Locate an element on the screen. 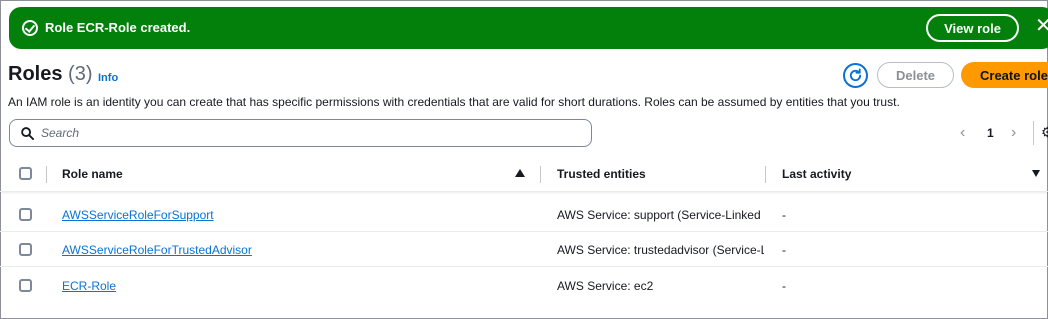 The height and width of the screenshot is (319, 1048). table-header: Role name Trusted entities Last activity is located at coordinates (524, 174).